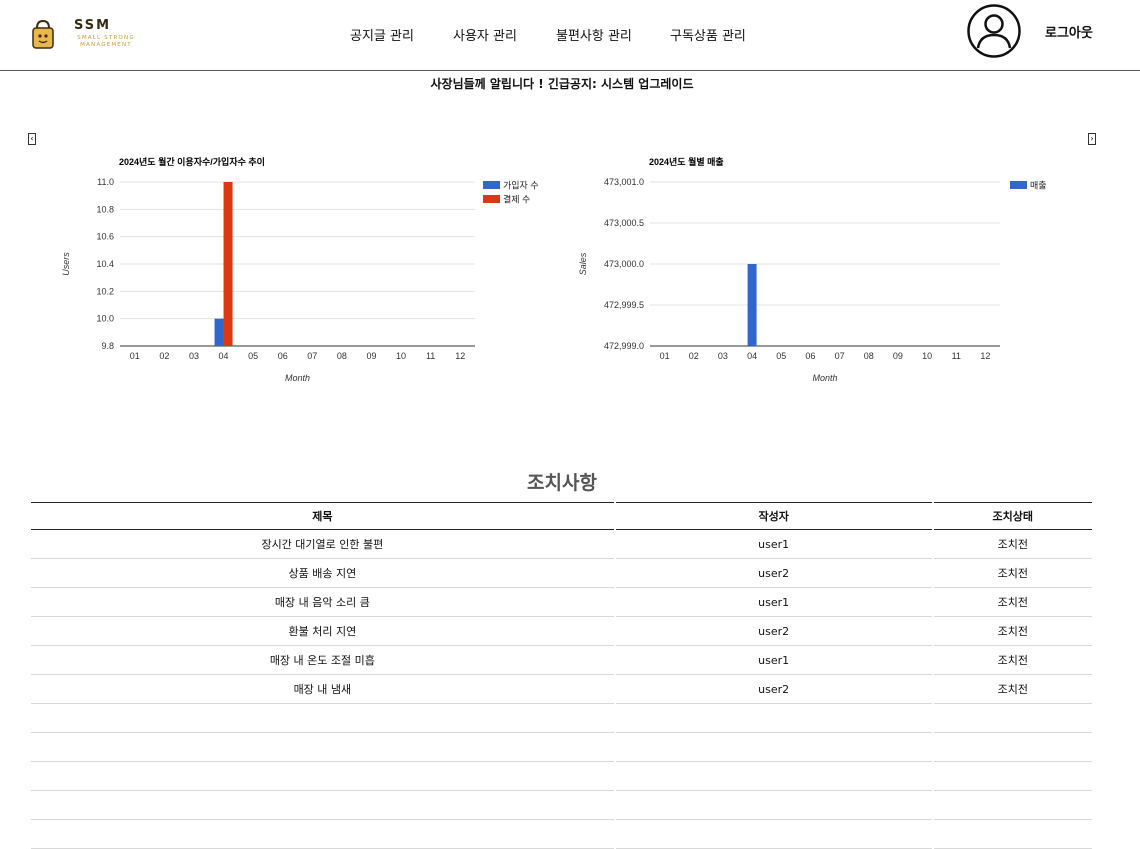  Describe the element at coordinates (1012, 516) in the screenshot. I see `column-header-status: 조치상태` at that location.